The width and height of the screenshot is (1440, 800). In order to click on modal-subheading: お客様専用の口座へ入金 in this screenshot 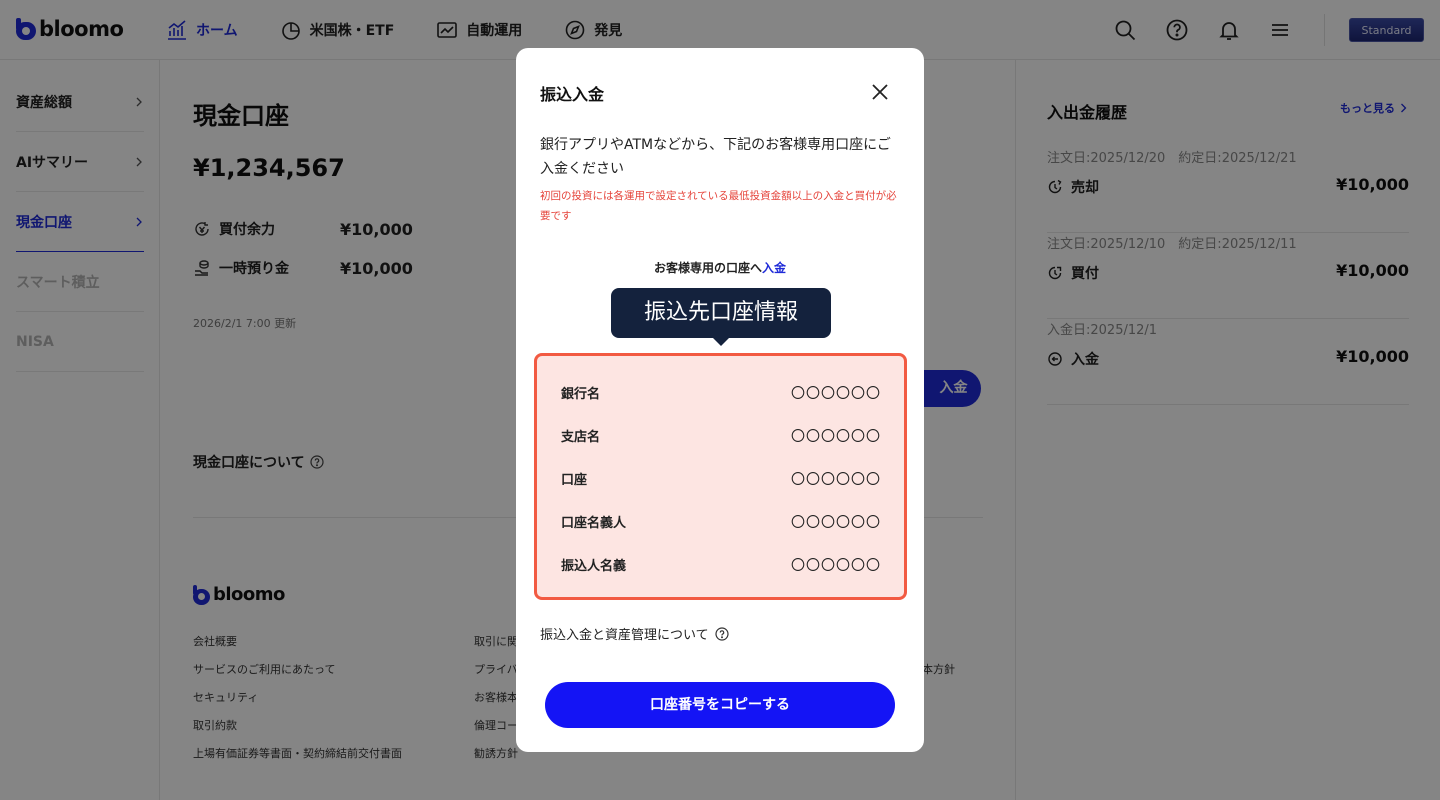, I will do `click(720, 267)`.